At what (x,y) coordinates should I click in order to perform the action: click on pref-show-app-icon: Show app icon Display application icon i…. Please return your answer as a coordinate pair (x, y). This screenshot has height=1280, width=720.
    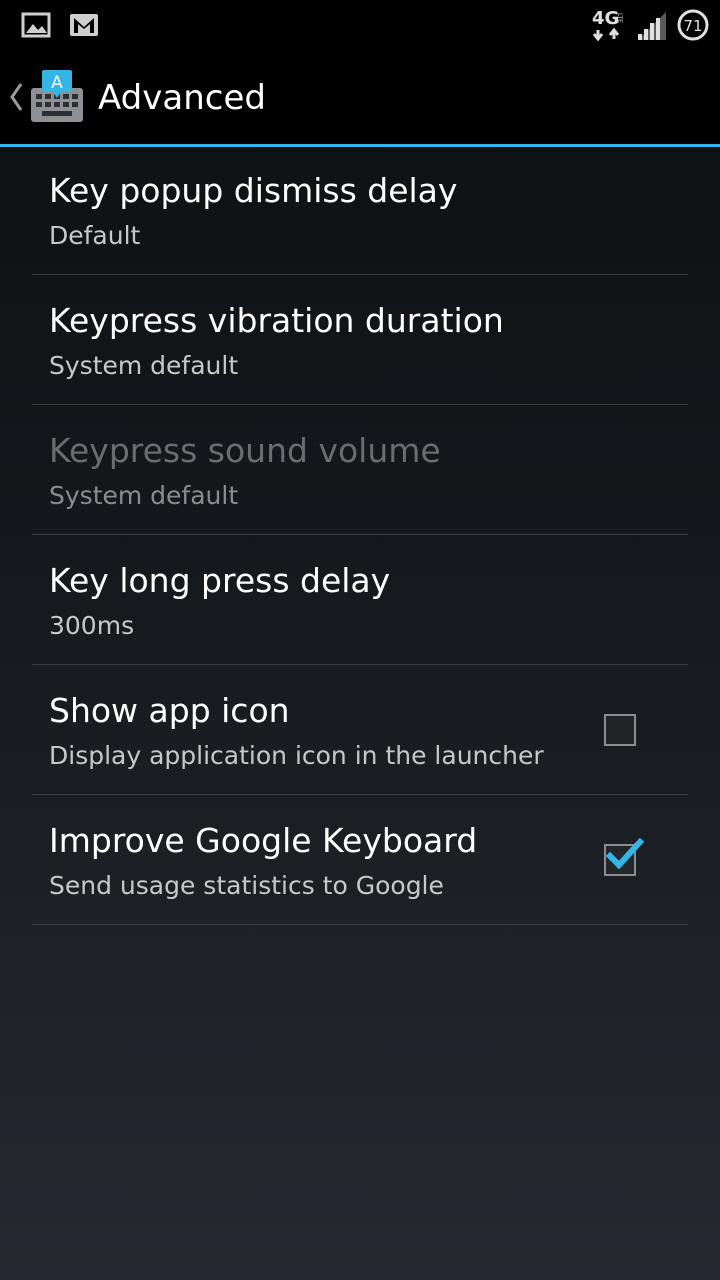
    Looking at the image, I should click on (360, 730).